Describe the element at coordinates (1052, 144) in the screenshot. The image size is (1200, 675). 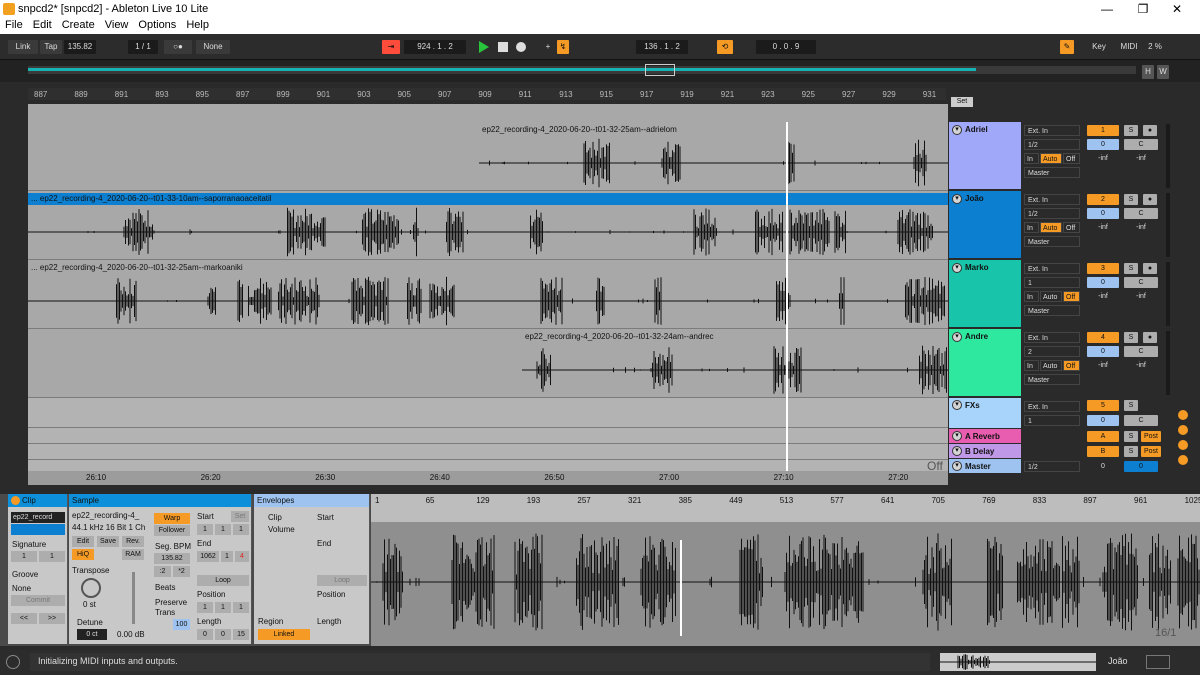
I see `input-channel-select: 1/2` at that location.